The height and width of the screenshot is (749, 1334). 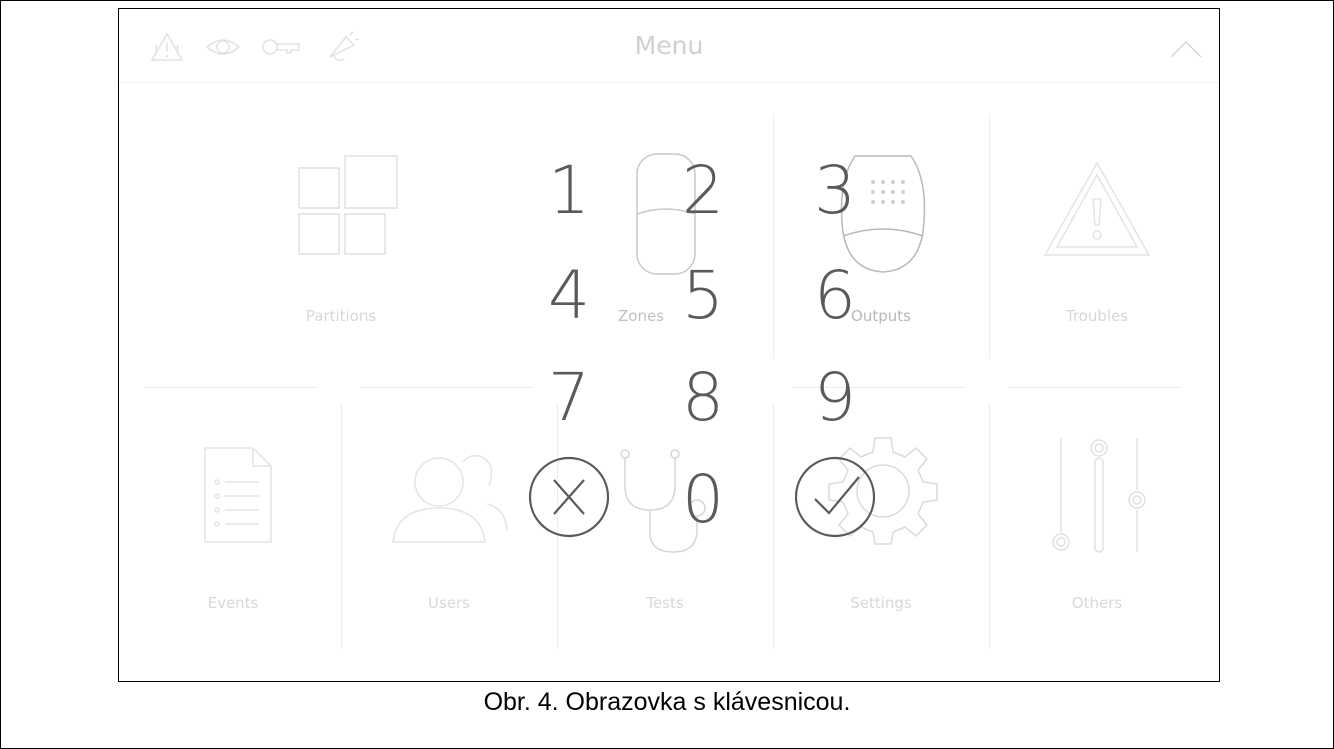 I want to click on key-8: 8, so click(x=703, y=398).